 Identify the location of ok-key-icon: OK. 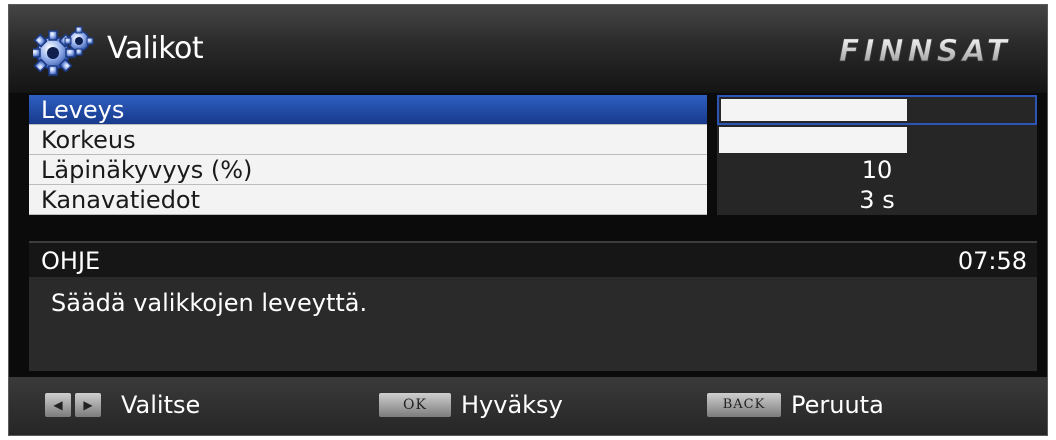
(415, 405).